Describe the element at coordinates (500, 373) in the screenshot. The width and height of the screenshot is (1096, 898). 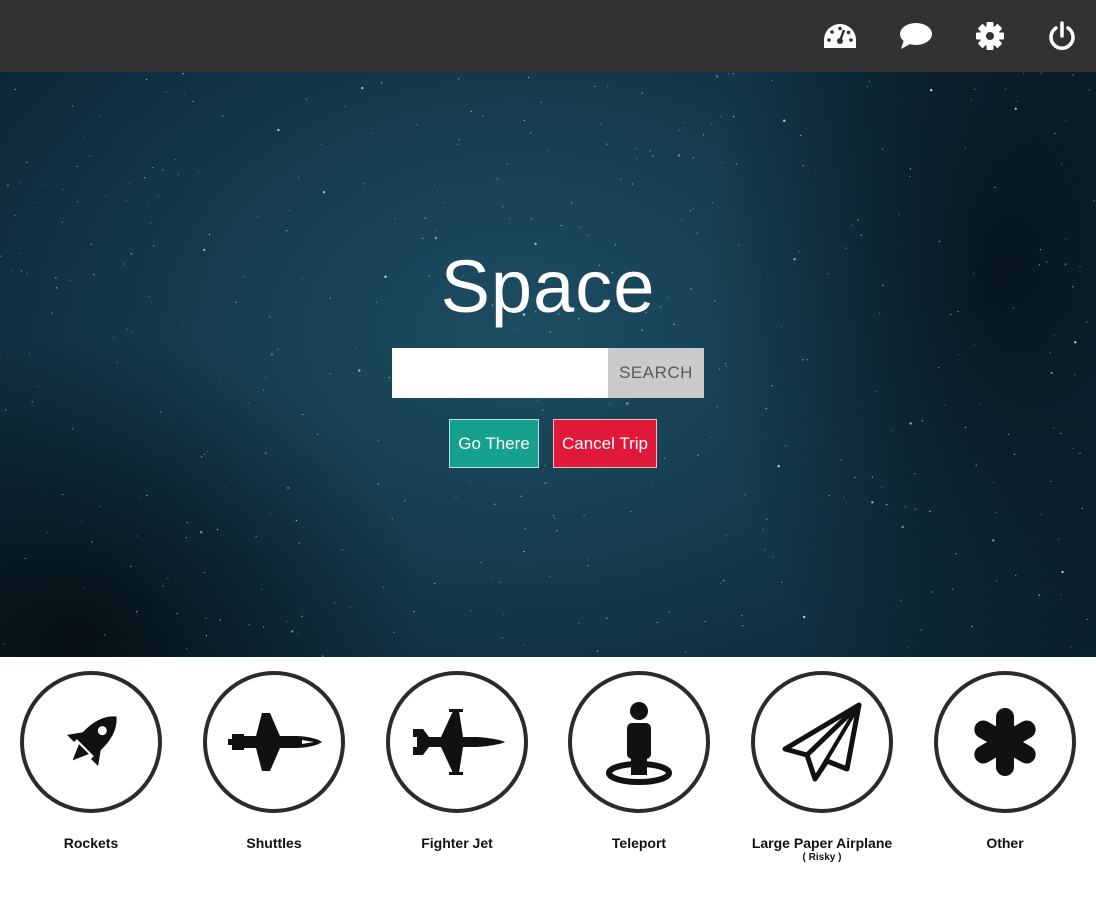
I see `search-input` at that location.